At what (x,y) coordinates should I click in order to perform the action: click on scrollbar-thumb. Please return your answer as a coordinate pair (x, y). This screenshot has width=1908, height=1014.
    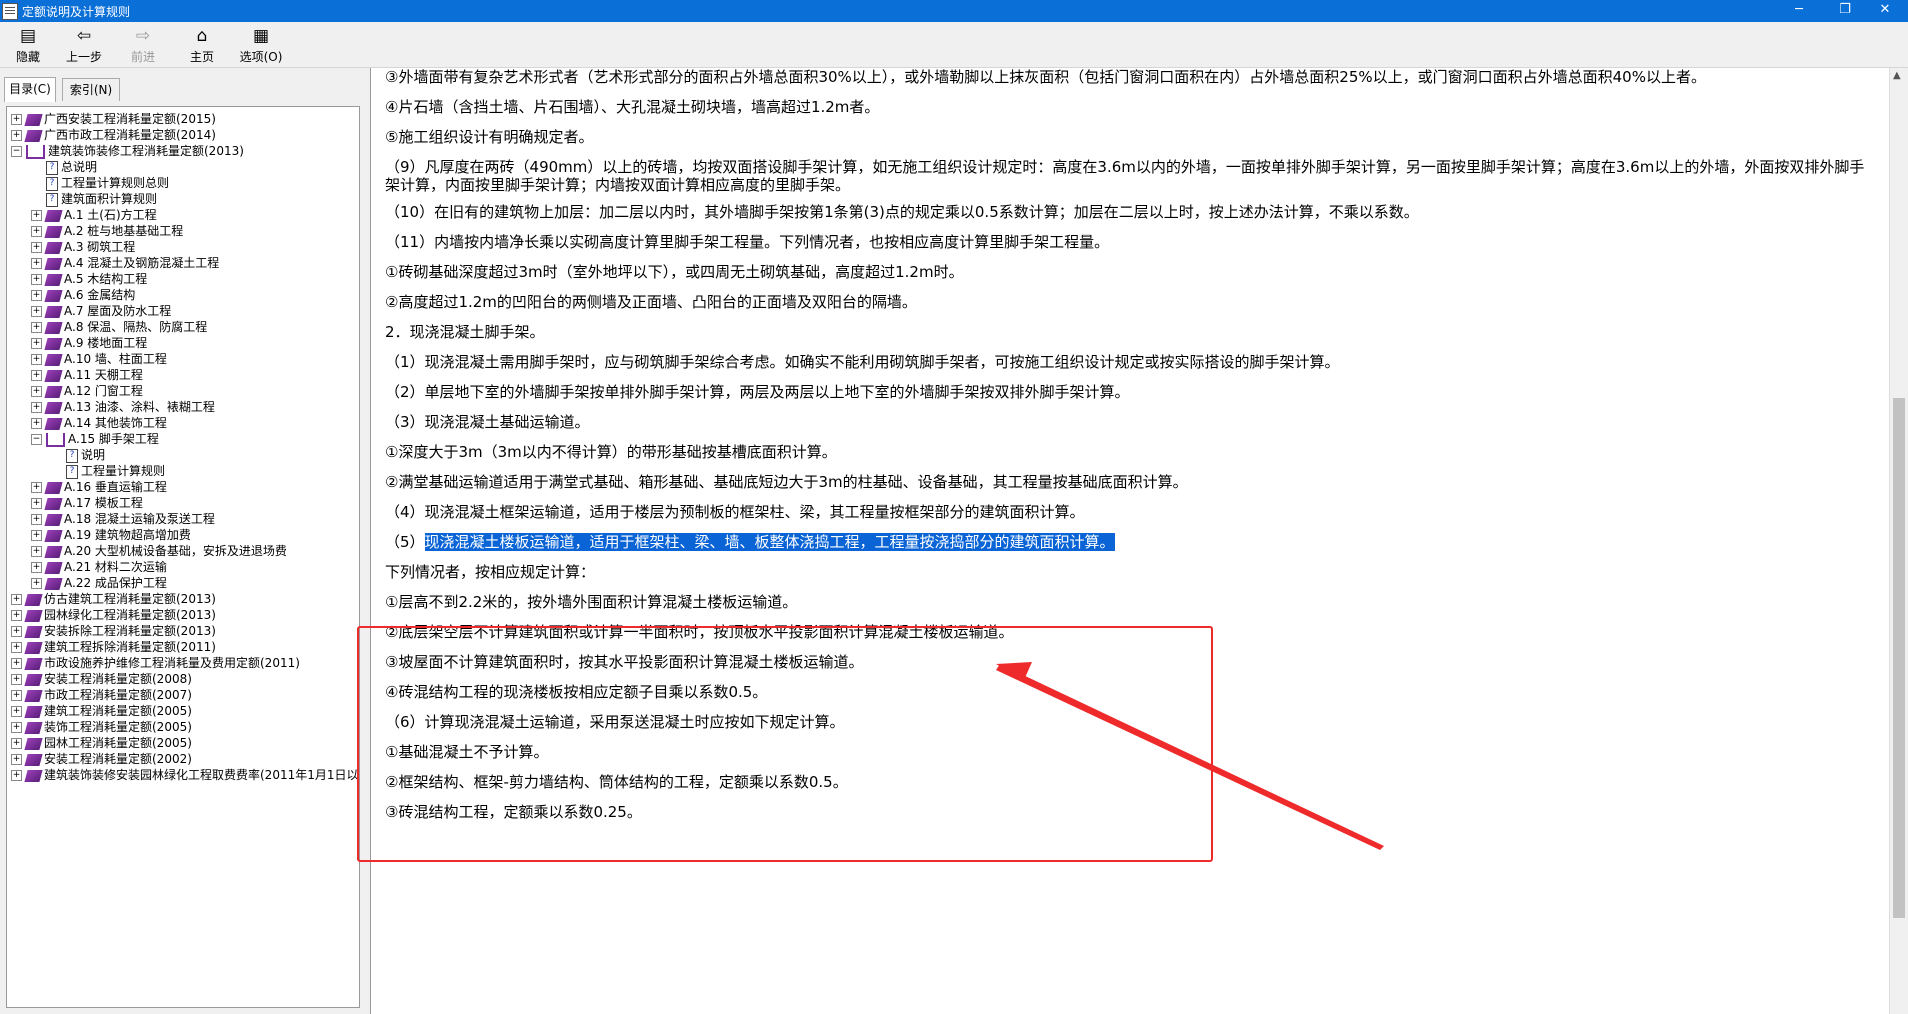
    Looking at the image, I should click on (1899, 658).